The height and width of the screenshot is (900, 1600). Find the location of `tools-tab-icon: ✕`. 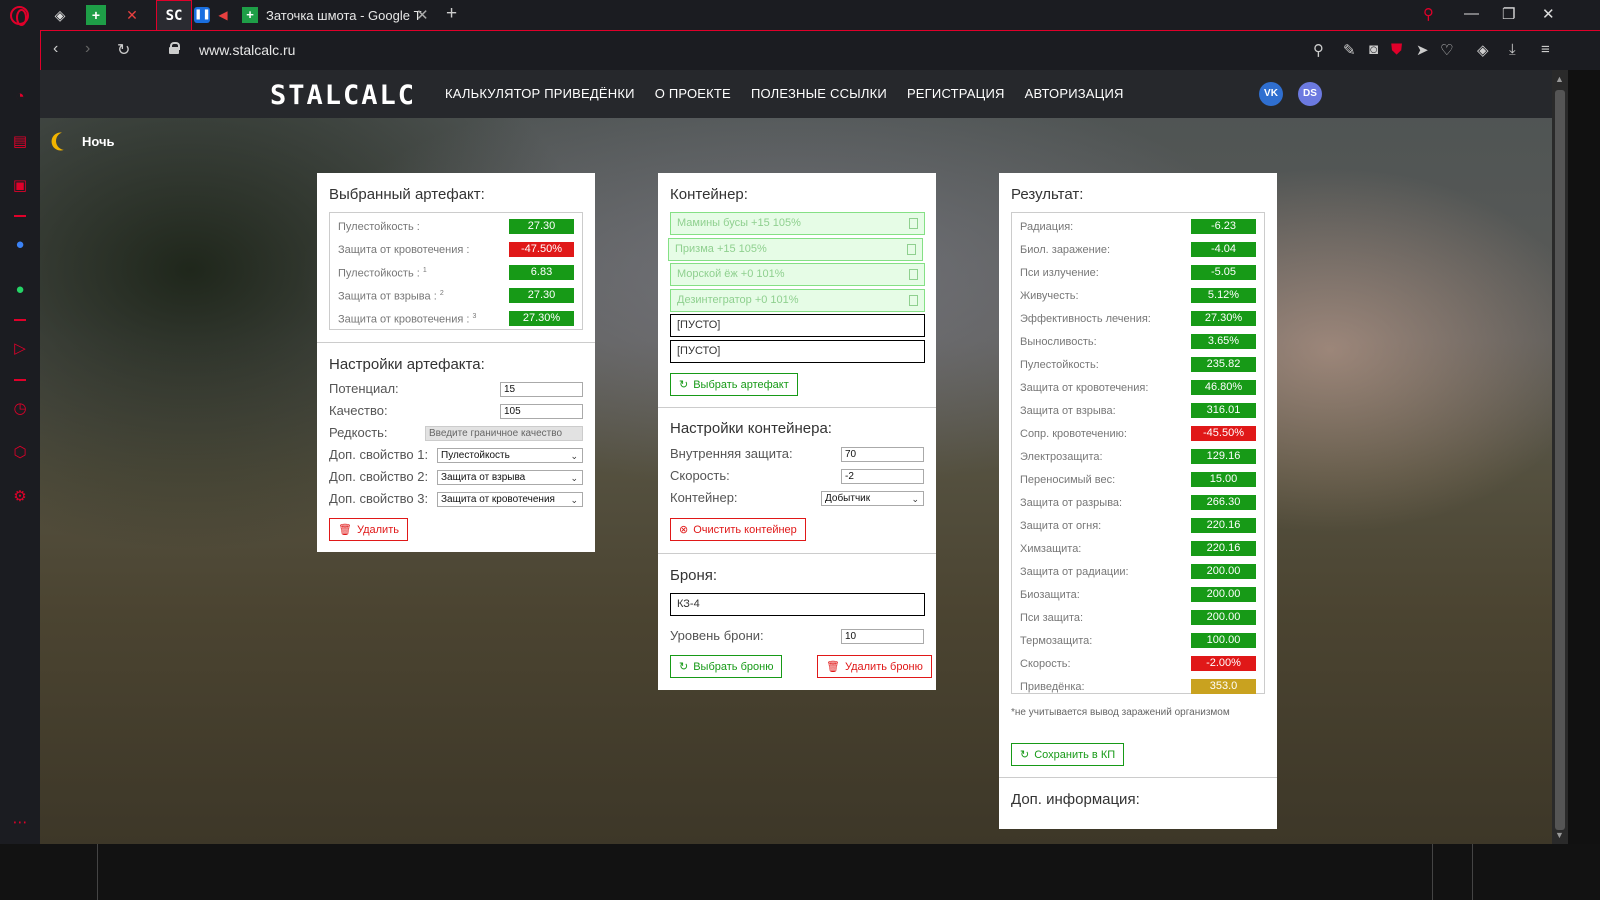

tools-tab-icon: ✕ is located at coordinates (132, 15).